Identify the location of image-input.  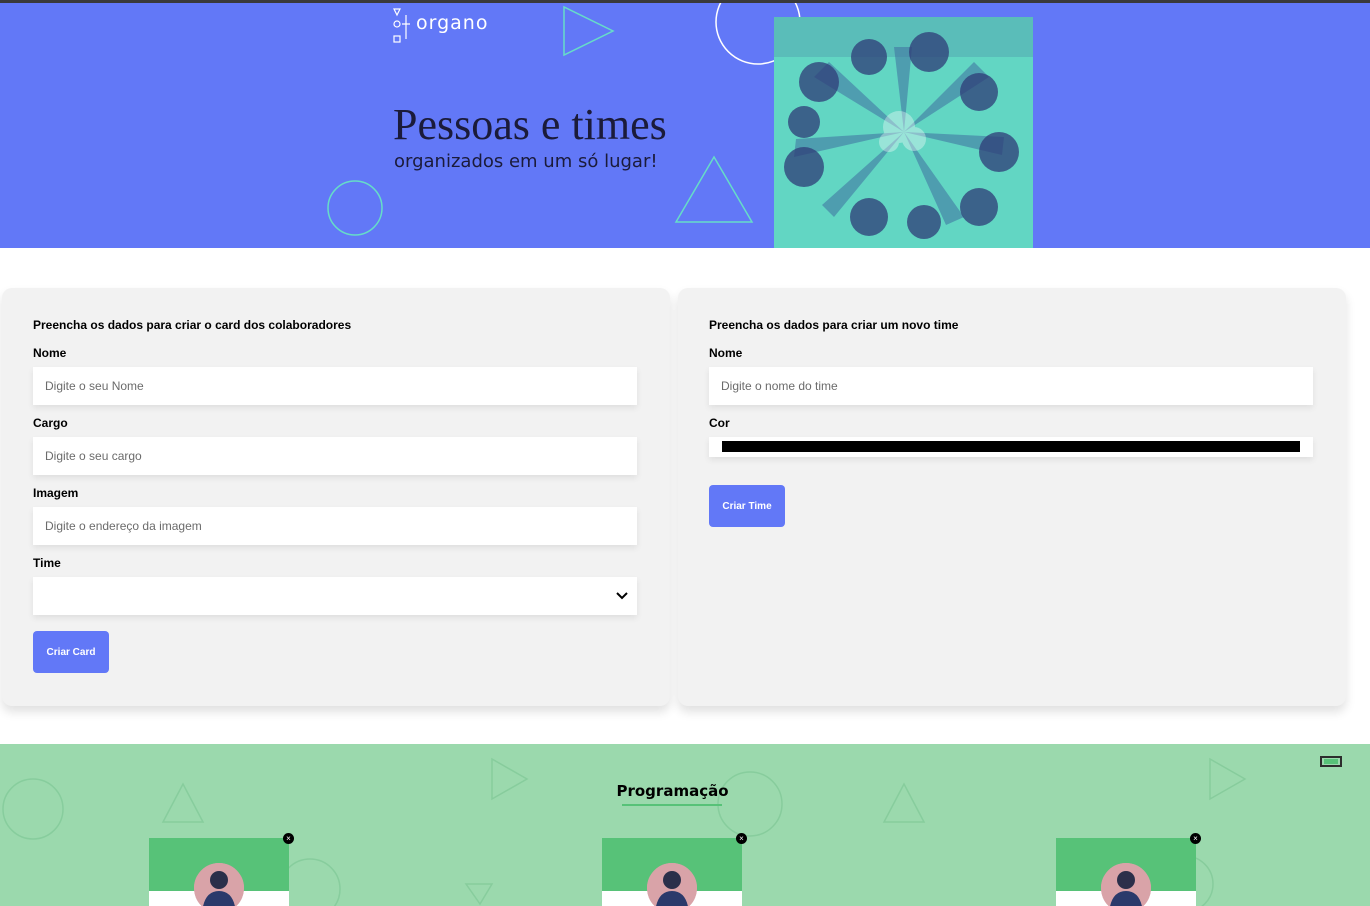
(335, 526).